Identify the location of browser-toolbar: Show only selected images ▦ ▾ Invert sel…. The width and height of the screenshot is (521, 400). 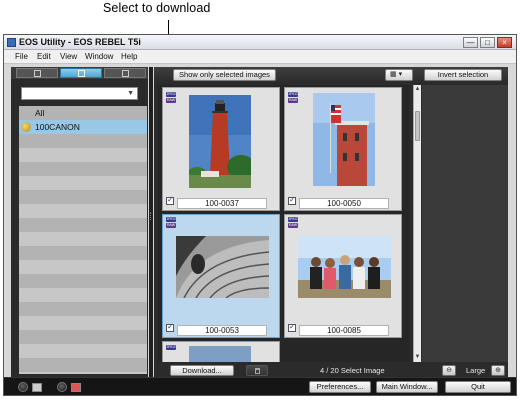
(331, 75).